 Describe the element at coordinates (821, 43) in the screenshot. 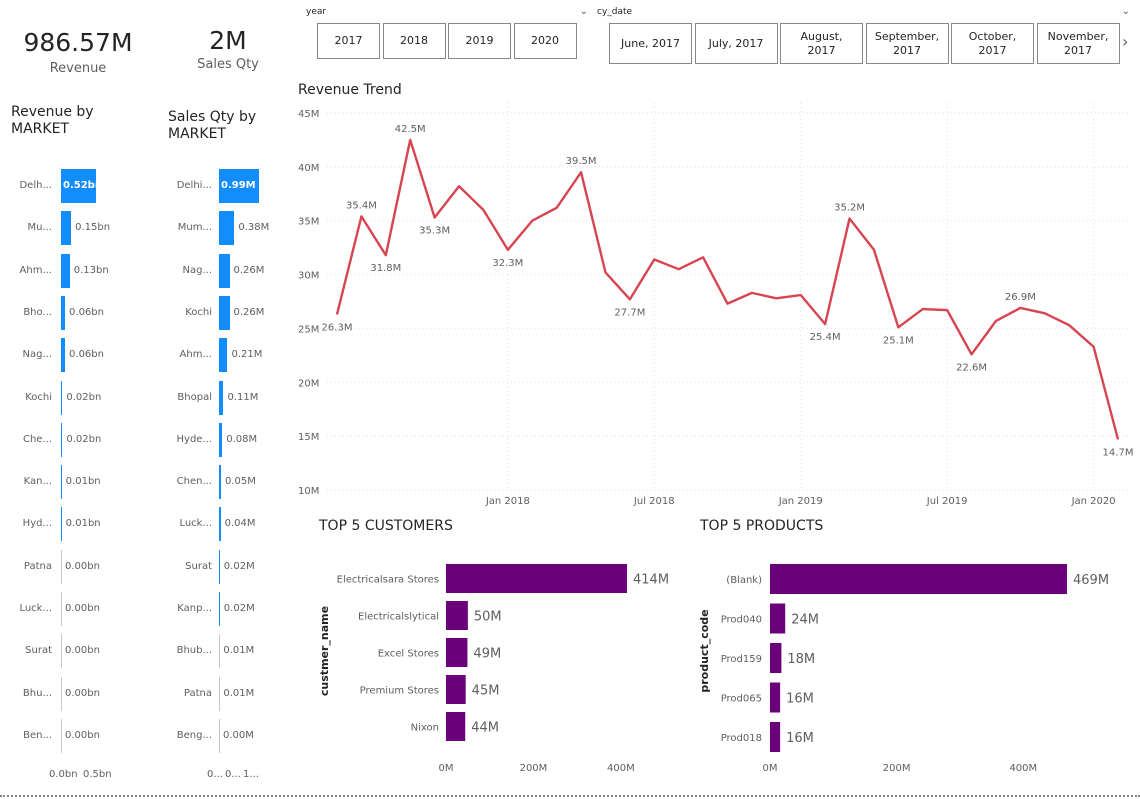

I see `date-option: August, 2017` at that location.